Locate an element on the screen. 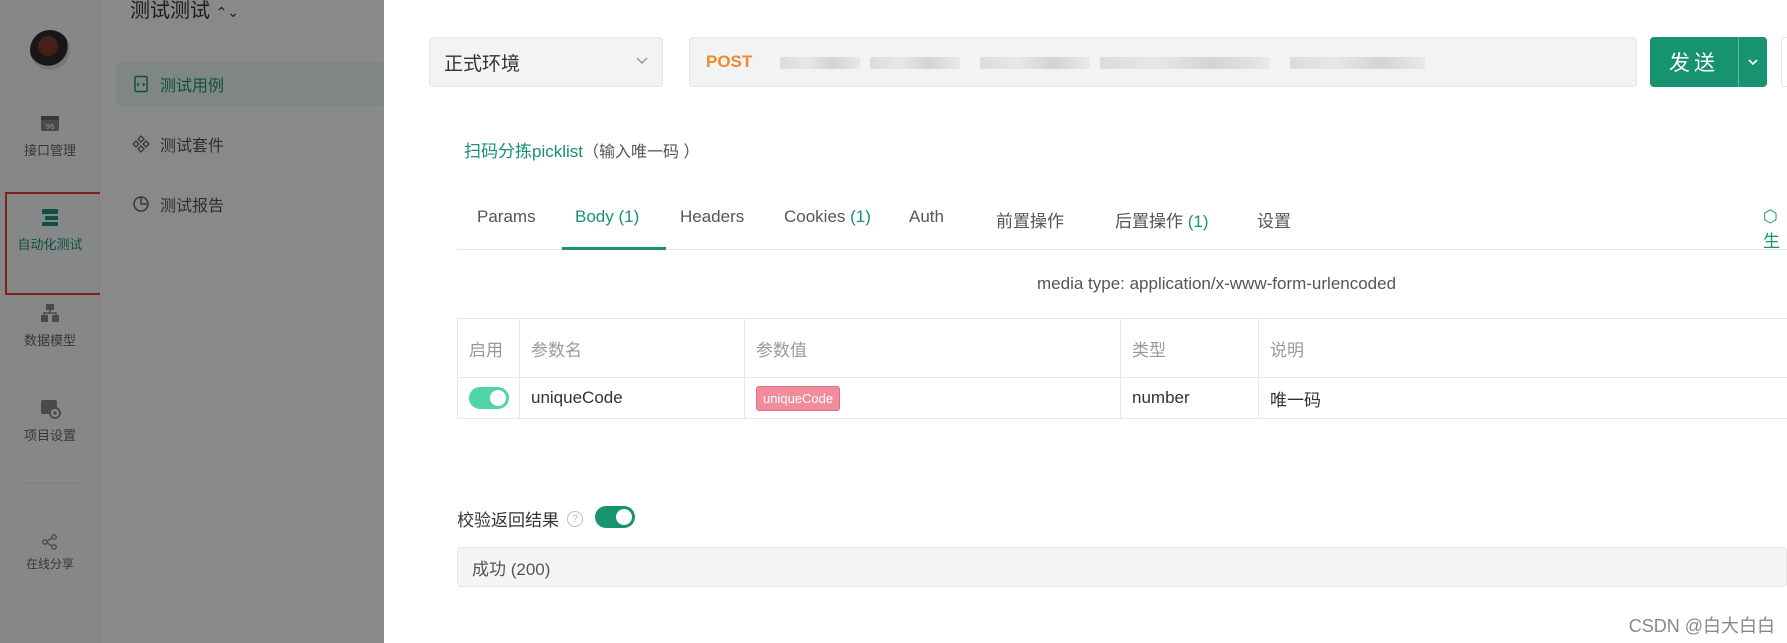 This screenshot has height=643, width=1787. toggle-track is located at coordinates (615, 517).